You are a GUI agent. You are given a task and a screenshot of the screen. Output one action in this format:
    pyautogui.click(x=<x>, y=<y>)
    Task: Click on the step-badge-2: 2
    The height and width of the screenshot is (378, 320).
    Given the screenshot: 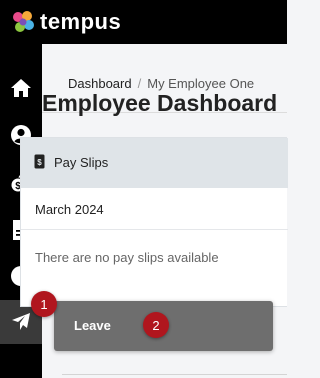 What is the action you would take?
    pyautogui.click(x=156, y=325)
    